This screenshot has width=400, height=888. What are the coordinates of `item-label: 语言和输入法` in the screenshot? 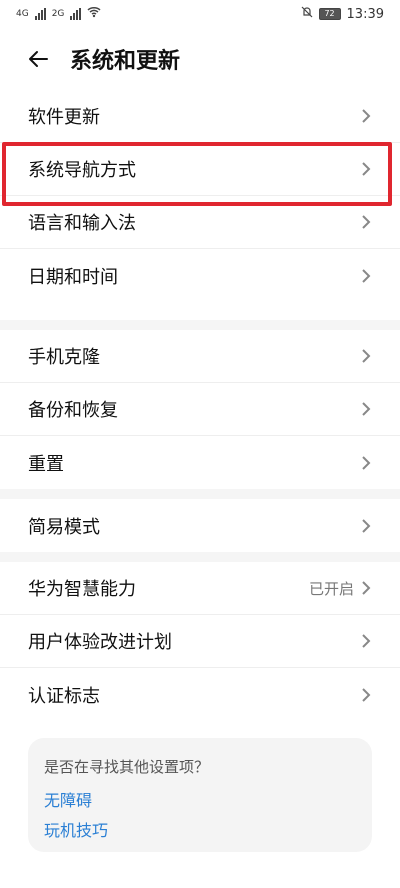 It's located at (82, 223).